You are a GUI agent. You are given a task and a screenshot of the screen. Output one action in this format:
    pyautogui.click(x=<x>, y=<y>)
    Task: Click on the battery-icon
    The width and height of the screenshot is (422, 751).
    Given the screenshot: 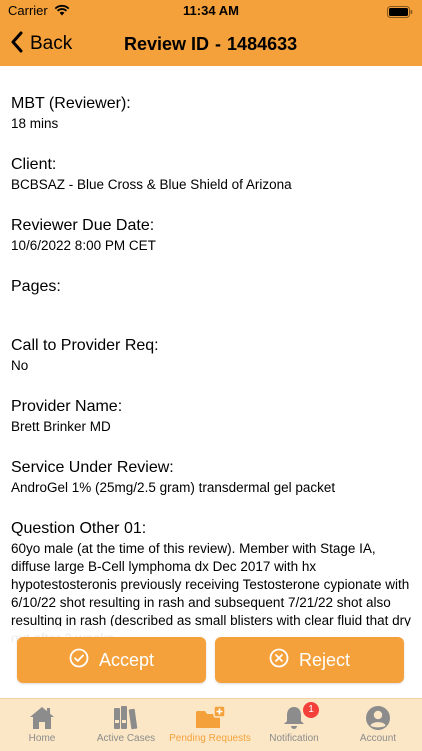 What is the action you would take?
    pyautogui.click(x=400, y=14)
    